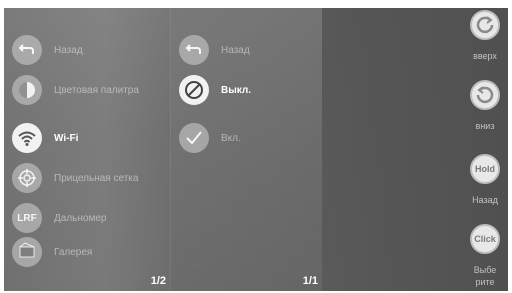 This screenshot has height=293, width=512. I want to click on check-icon, so click(194, 138).